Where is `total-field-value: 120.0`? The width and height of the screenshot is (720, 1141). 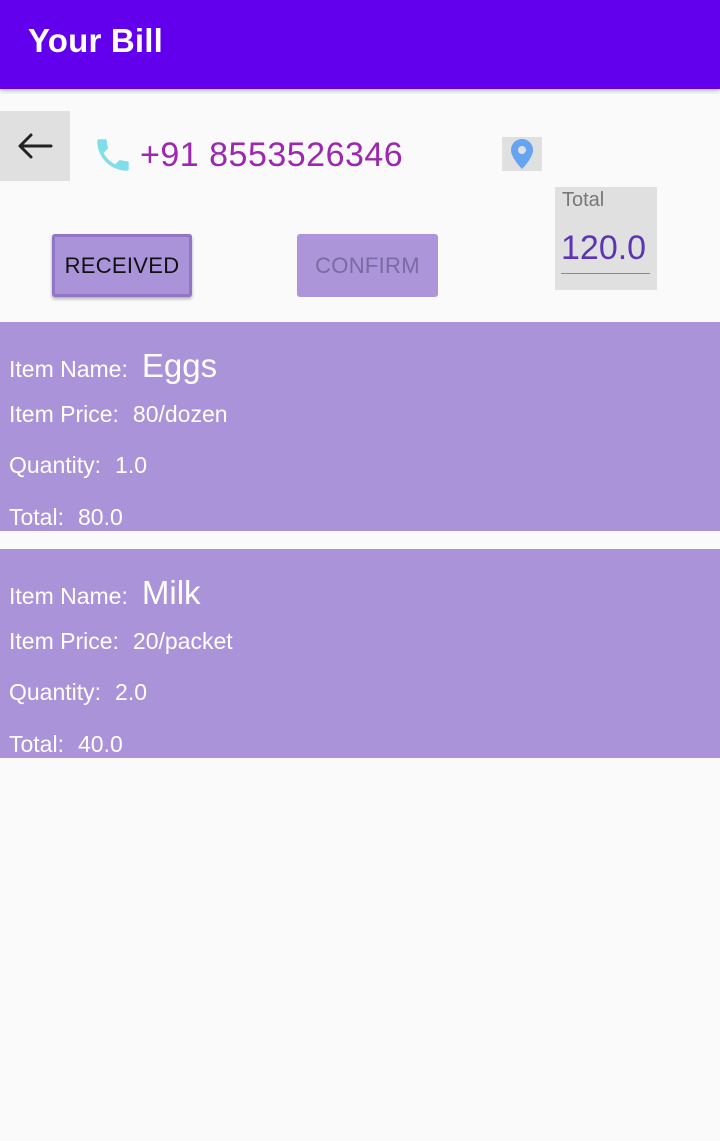
total-field-value: 120.0 is located at coordinates (603, 248).